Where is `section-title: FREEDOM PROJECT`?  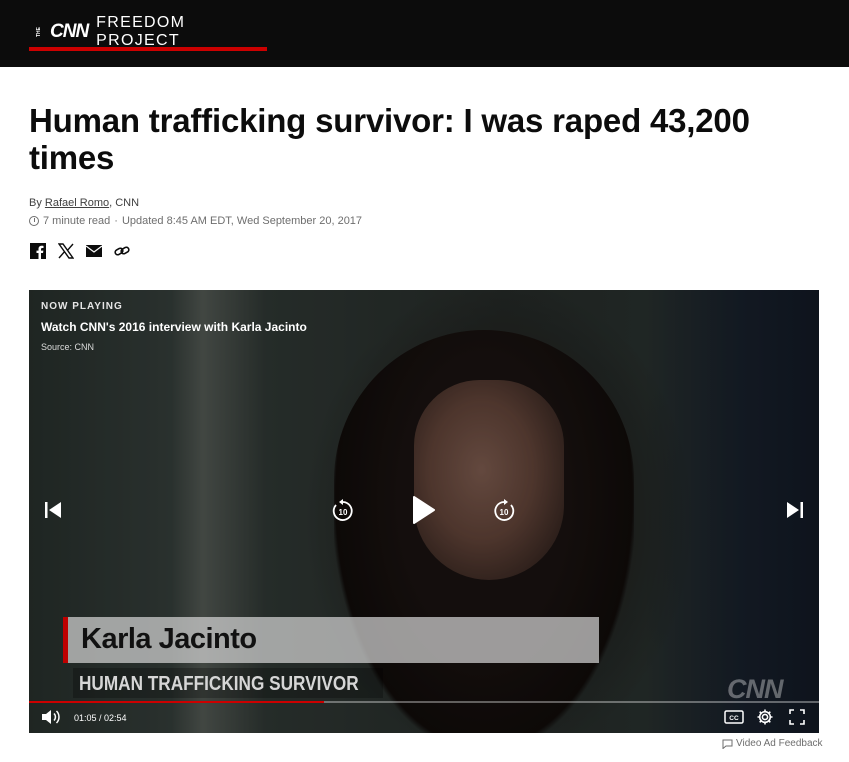 section-title: FREEDOM PROJECT is located at coordinates (141, 31).